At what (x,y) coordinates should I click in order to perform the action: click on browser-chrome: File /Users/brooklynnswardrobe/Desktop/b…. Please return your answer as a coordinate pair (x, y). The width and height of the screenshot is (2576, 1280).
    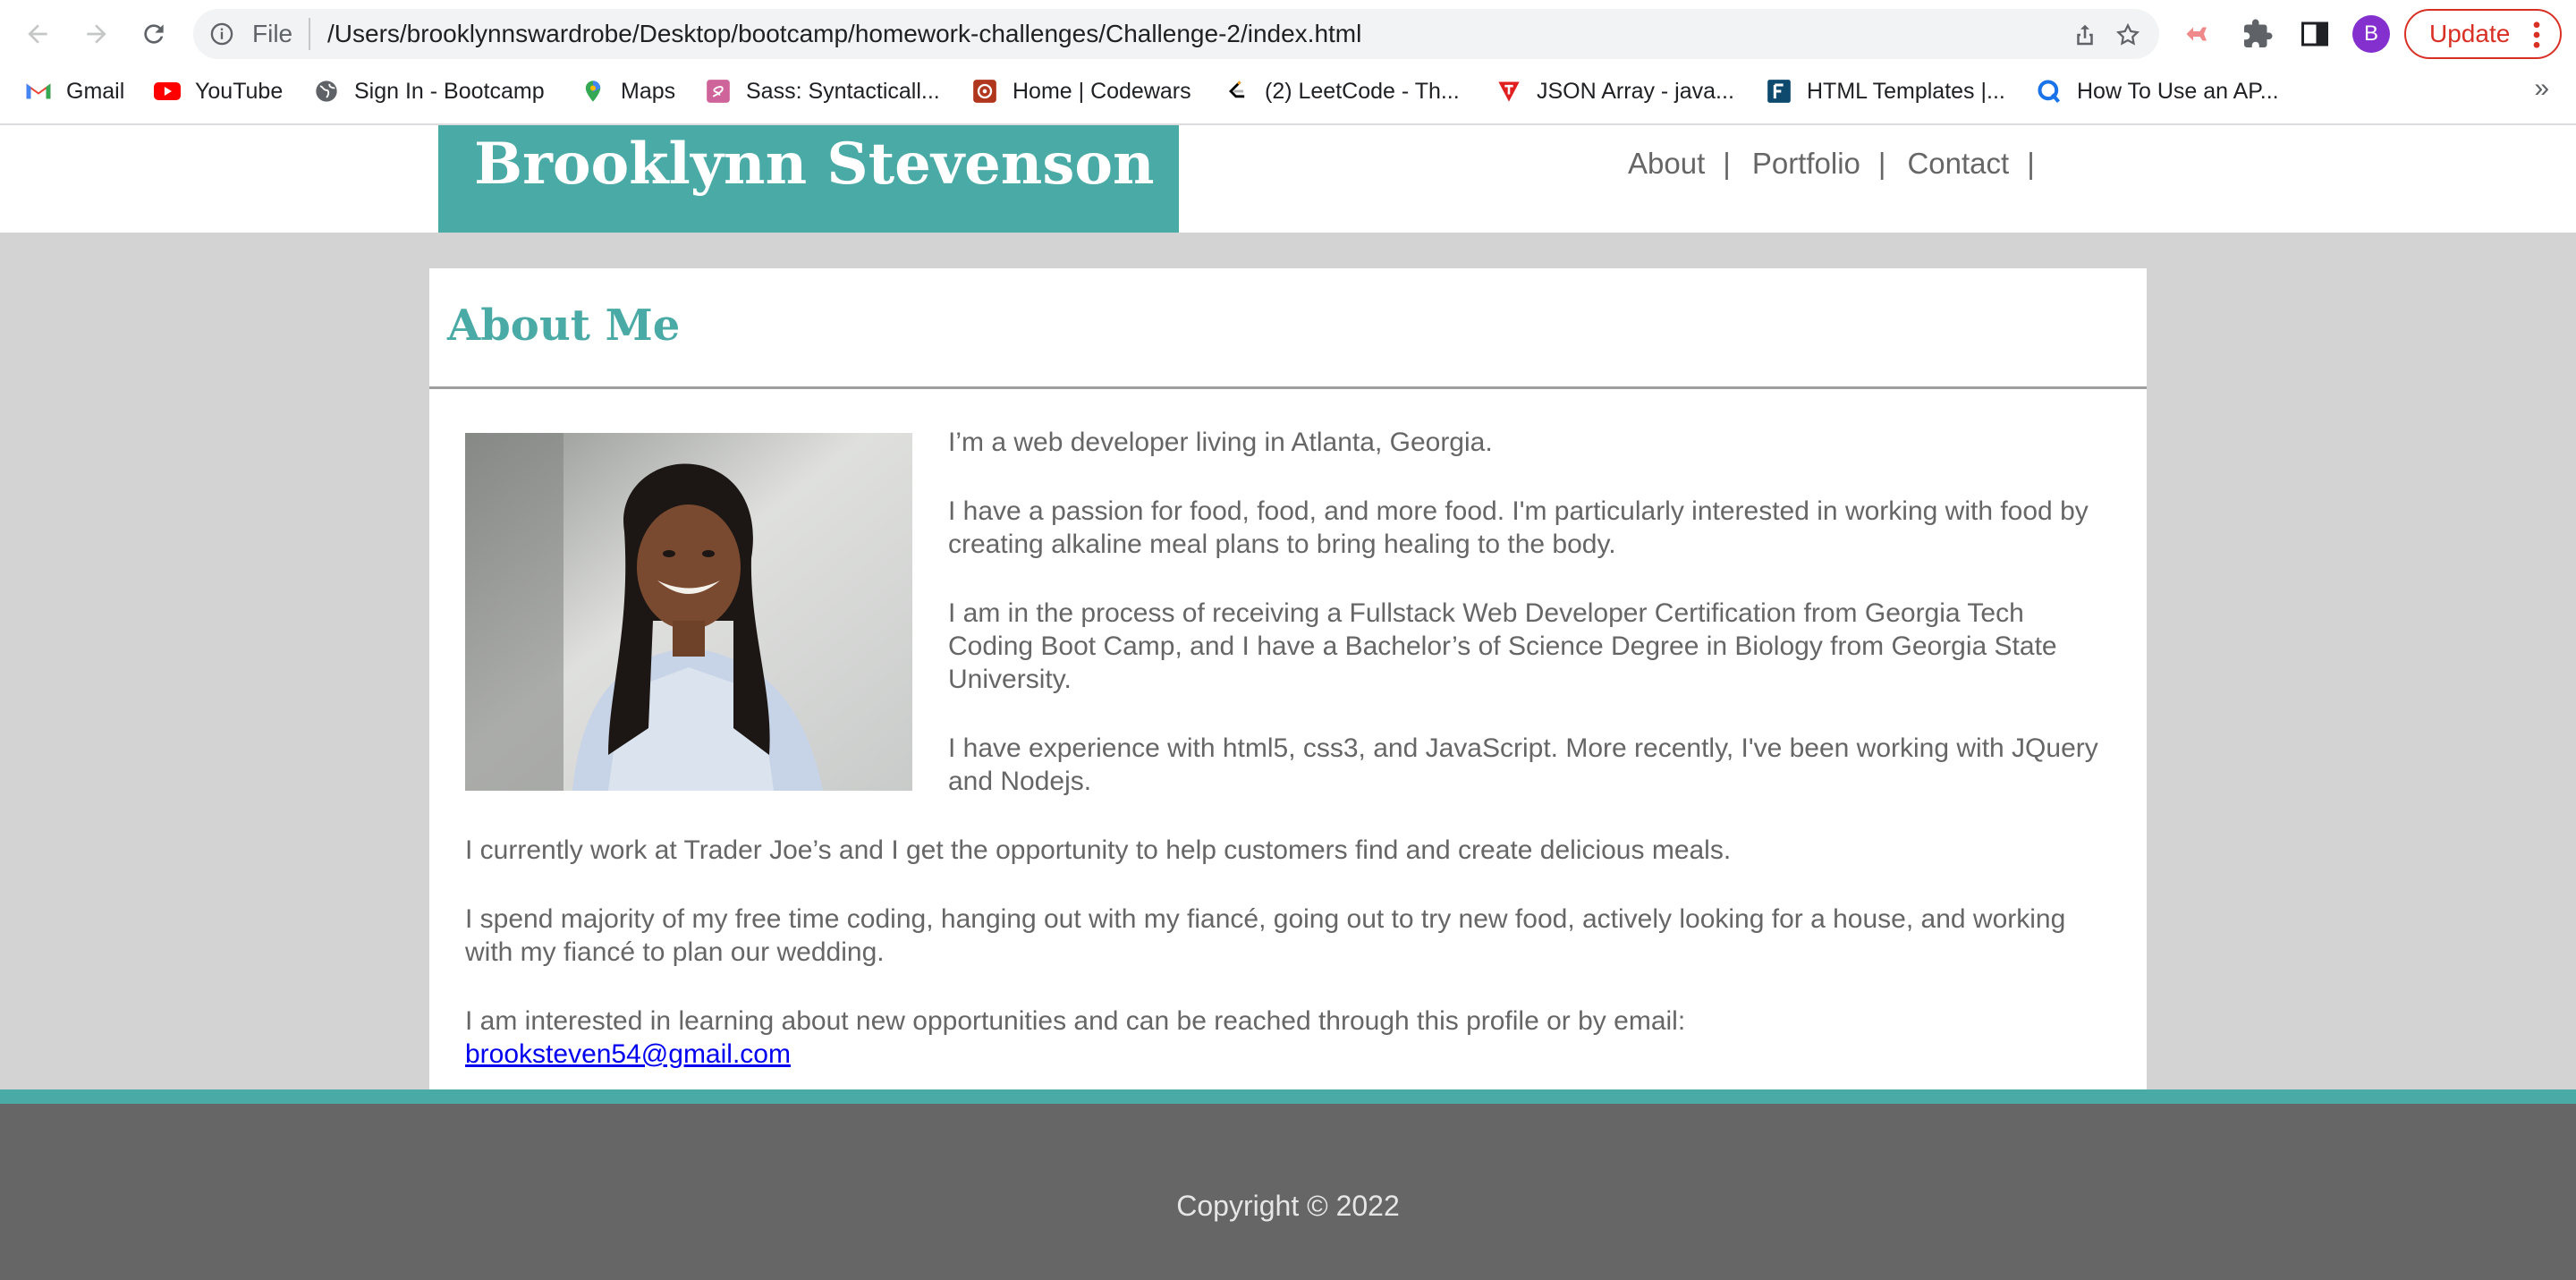
    Looking at the image, I should click on (1288, 62).